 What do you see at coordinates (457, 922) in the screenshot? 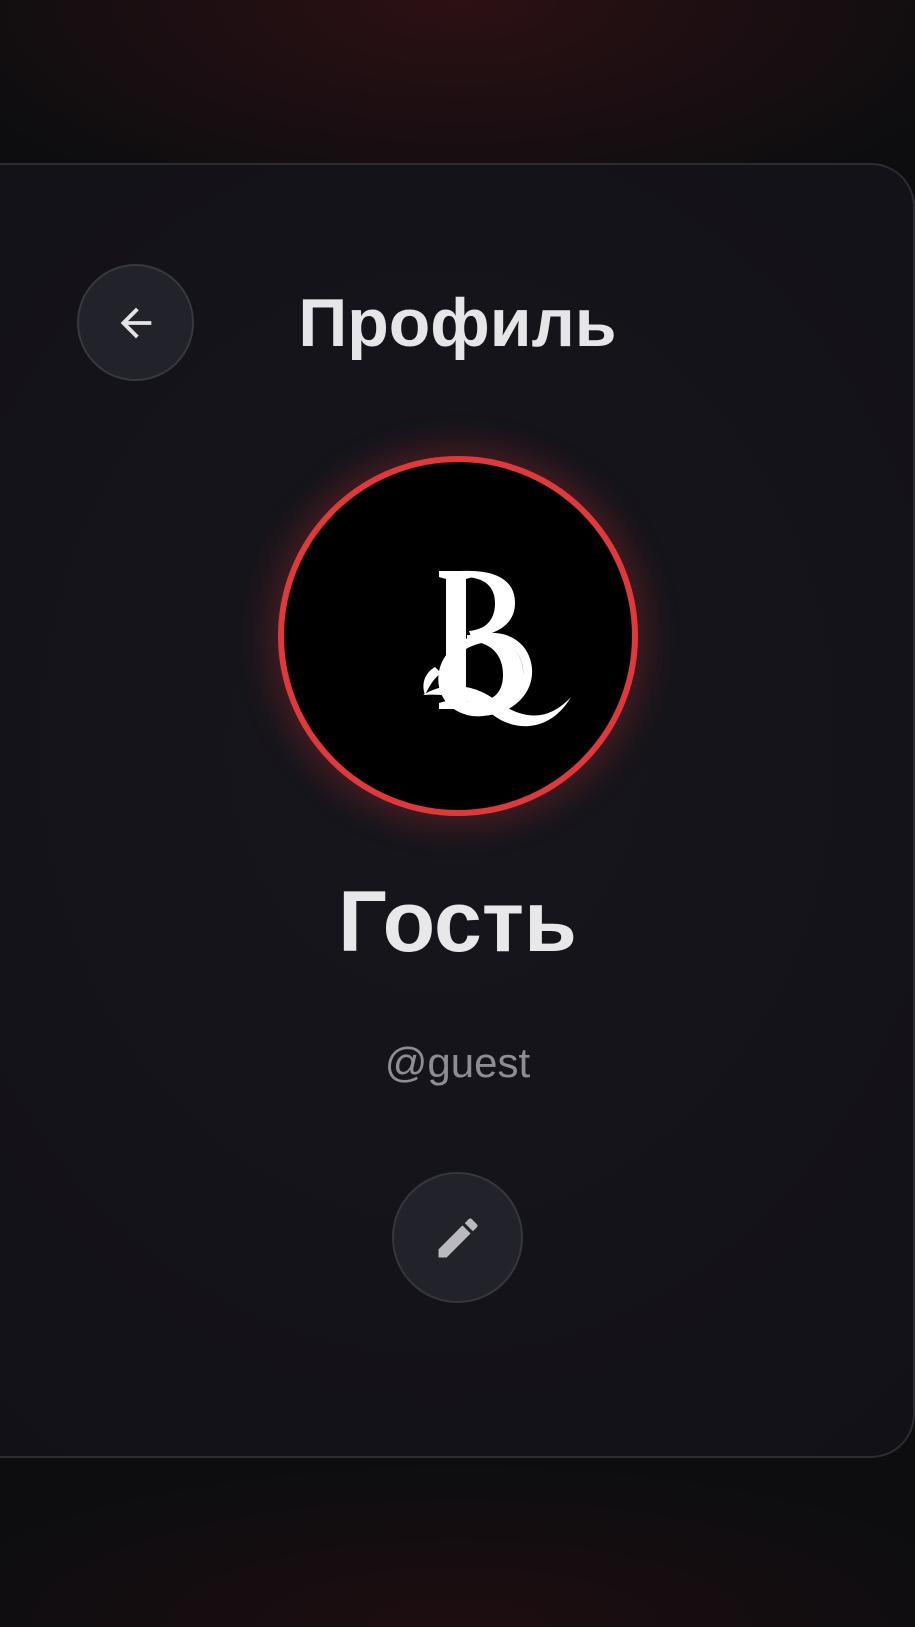
I see `display-name: Гость` at bounding box center [457, 922].